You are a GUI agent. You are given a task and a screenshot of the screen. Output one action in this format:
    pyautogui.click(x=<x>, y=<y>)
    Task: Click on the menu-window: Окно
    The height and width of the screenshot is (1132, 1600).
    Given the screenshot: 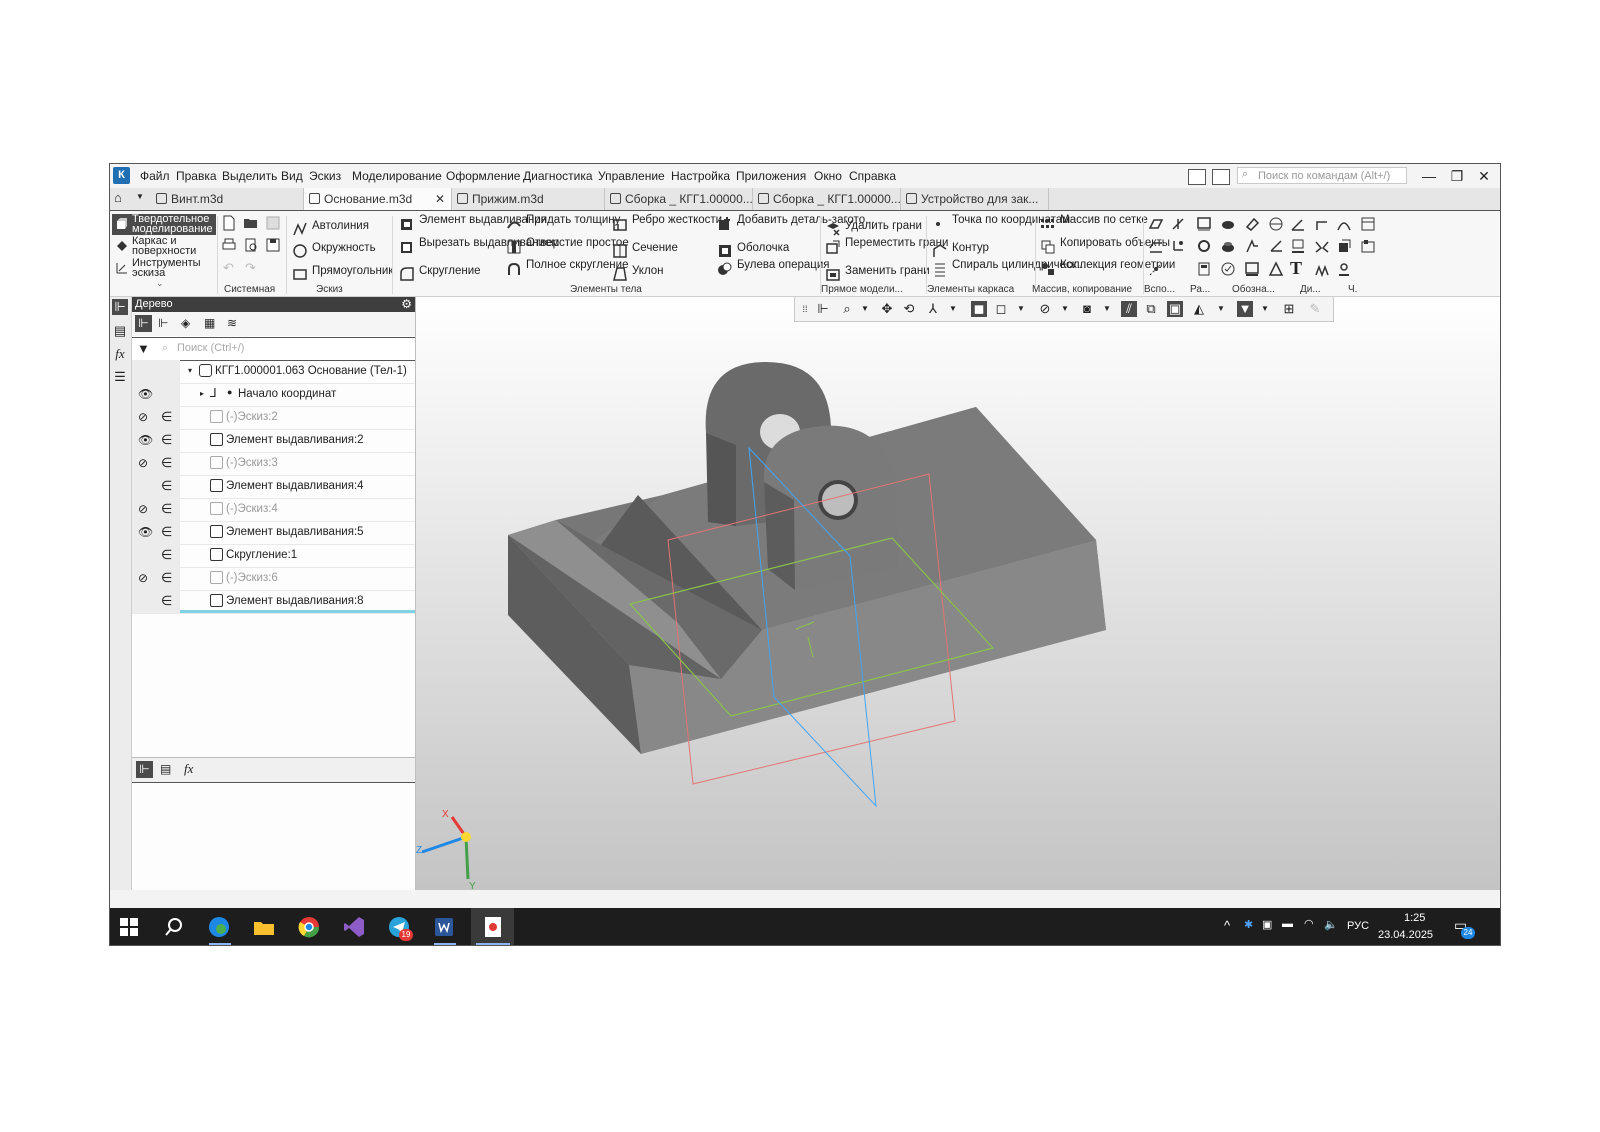 What is the action you would take?
    pyautogui.click(x=828, y=176)
    